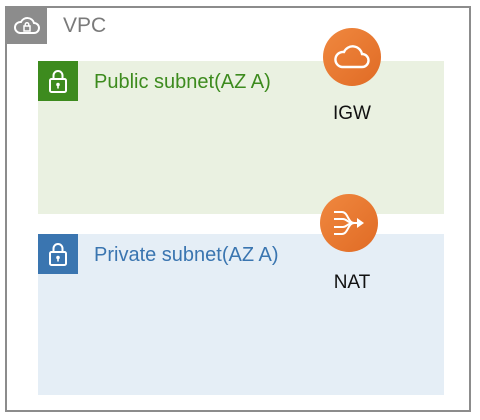 The width and height of the screenshot is (480, 420). Describe the element at coordinates (352, 57) in the screenshot. I see `igw-cloud-icon` at that location.